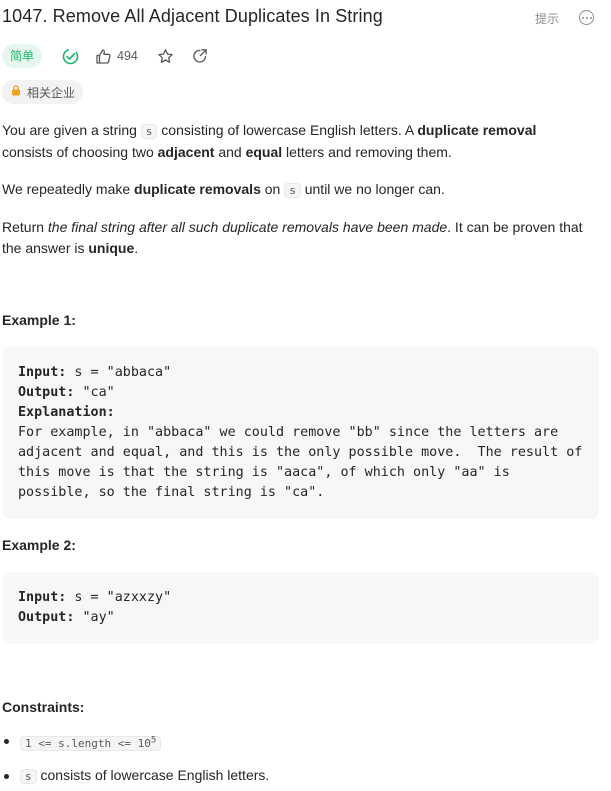 Image resolution: width=611 pixels, height=791 pixels. Describe the element at coordinates (16, 92) in the screenshot. I see `lock-icon` at that location.